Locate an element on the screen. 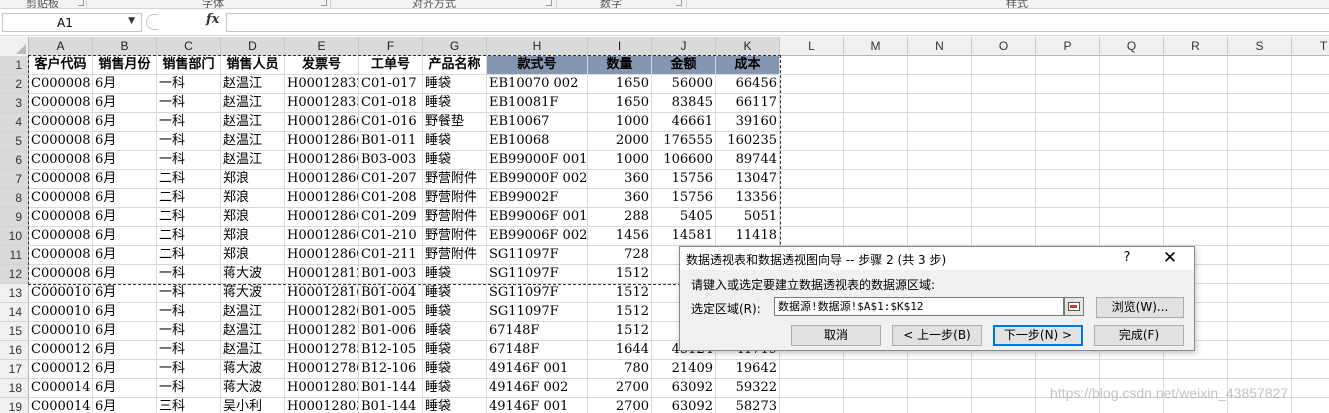 Image resolution: width=1329 pixels, height=413 pixels. column-header-a: A is located at coordinates (61, 46).